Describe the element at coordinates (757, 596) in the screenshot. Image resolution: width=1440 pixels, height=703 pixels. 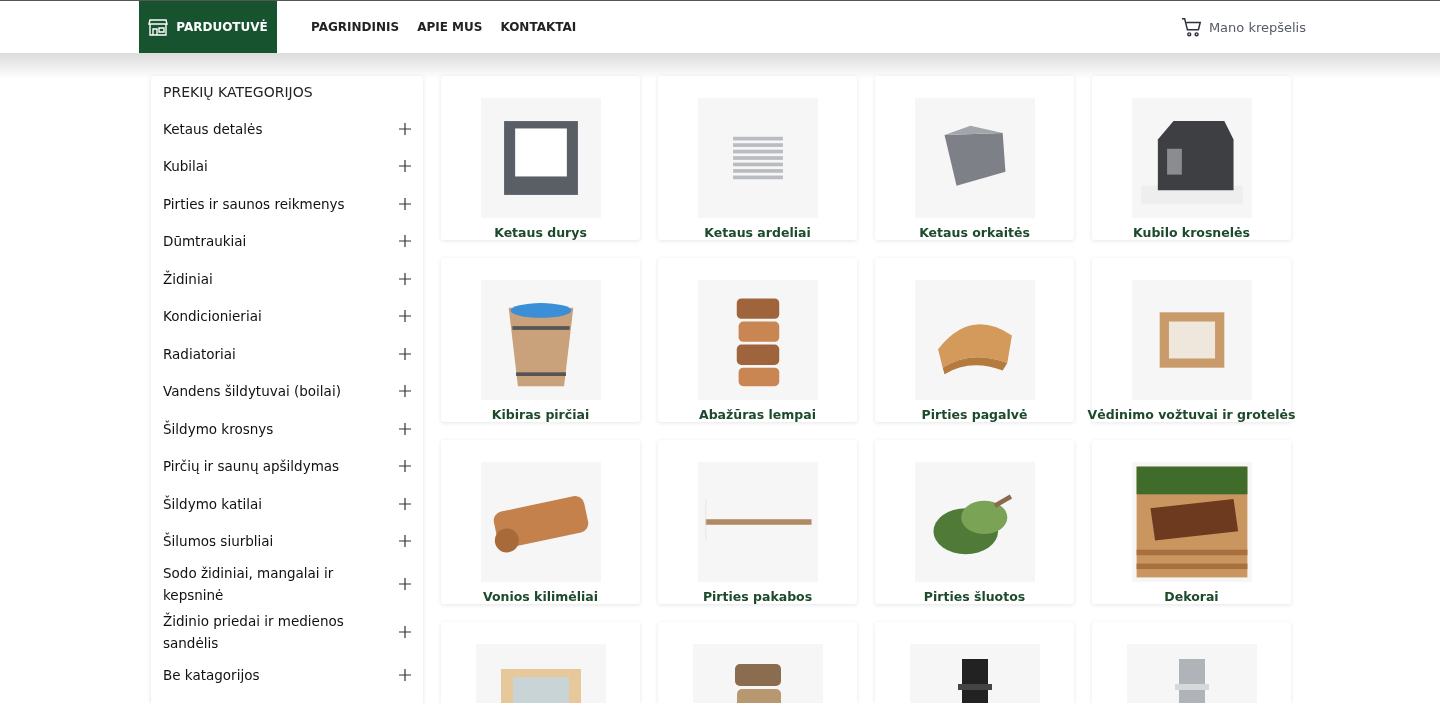
I see `product-name: Pirties pakabos` at that location.